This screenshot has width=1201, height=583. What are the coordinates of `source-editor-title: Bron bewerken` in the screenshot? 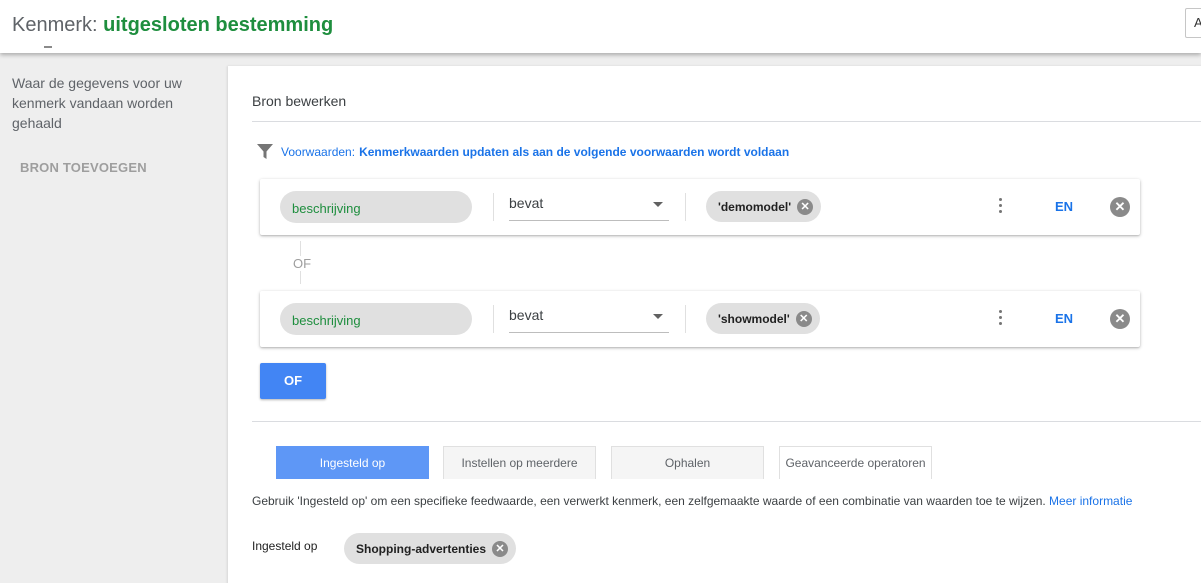 It's located at (299, 101).